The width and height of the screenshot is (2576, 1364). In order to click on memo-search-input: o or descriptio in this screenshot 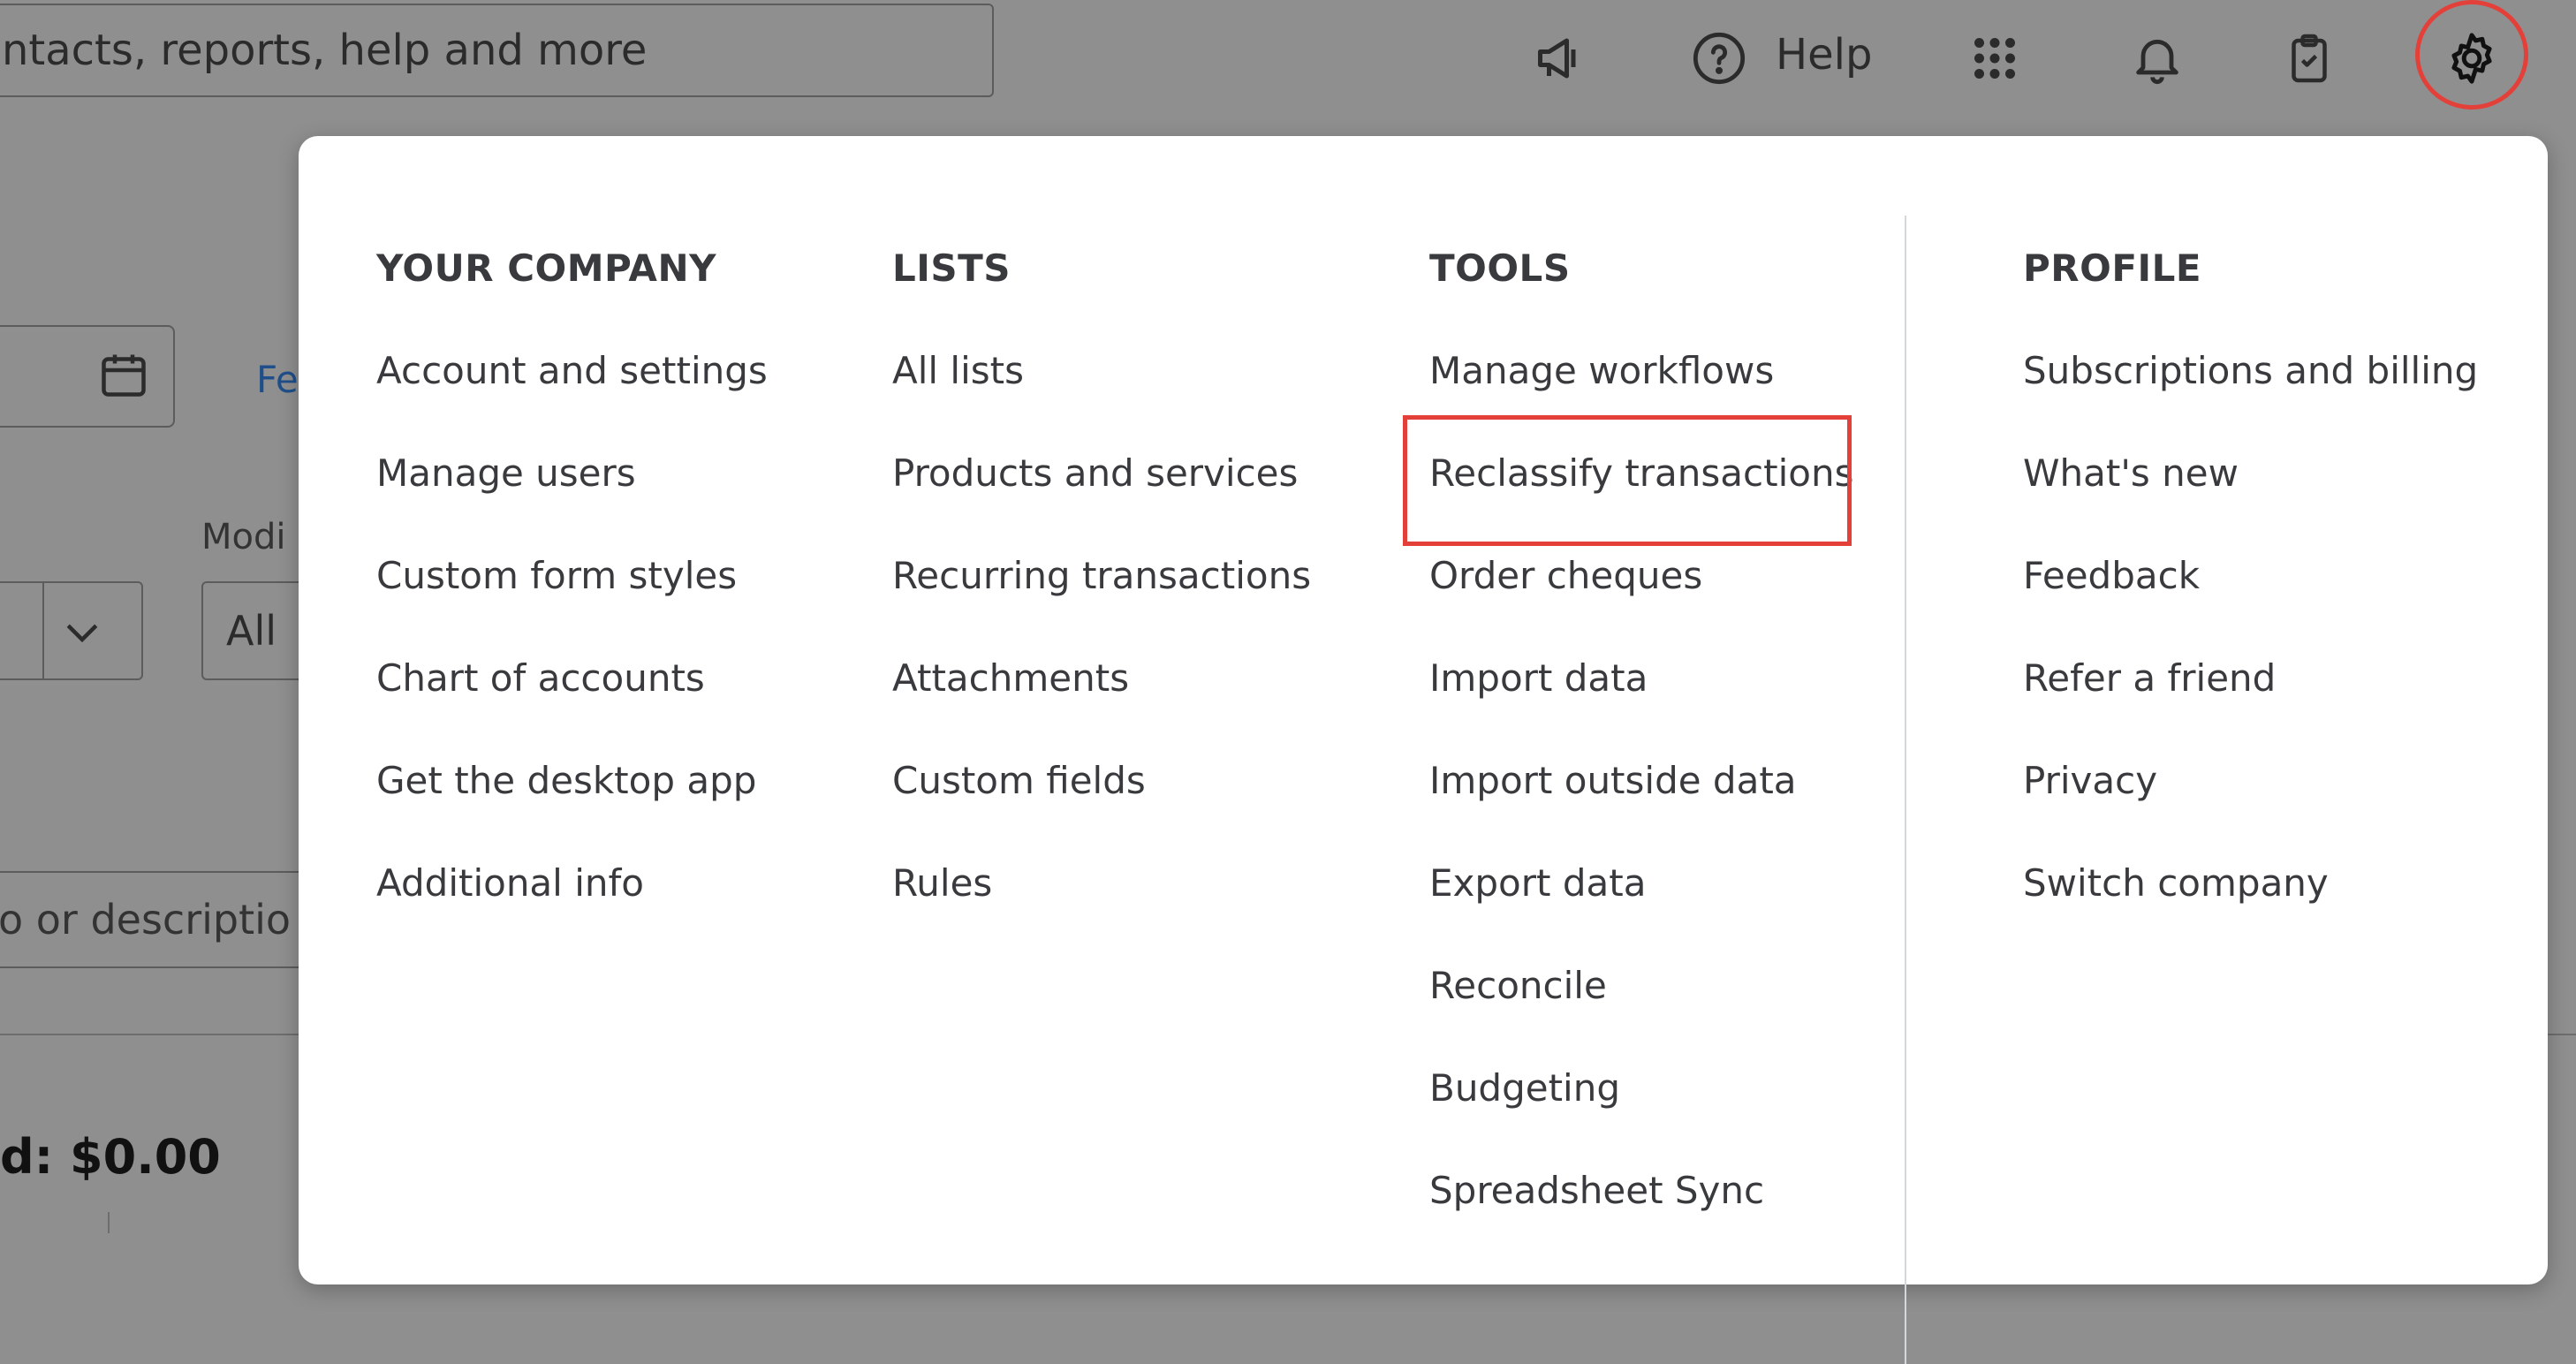, I will do `click(155, 920)`.